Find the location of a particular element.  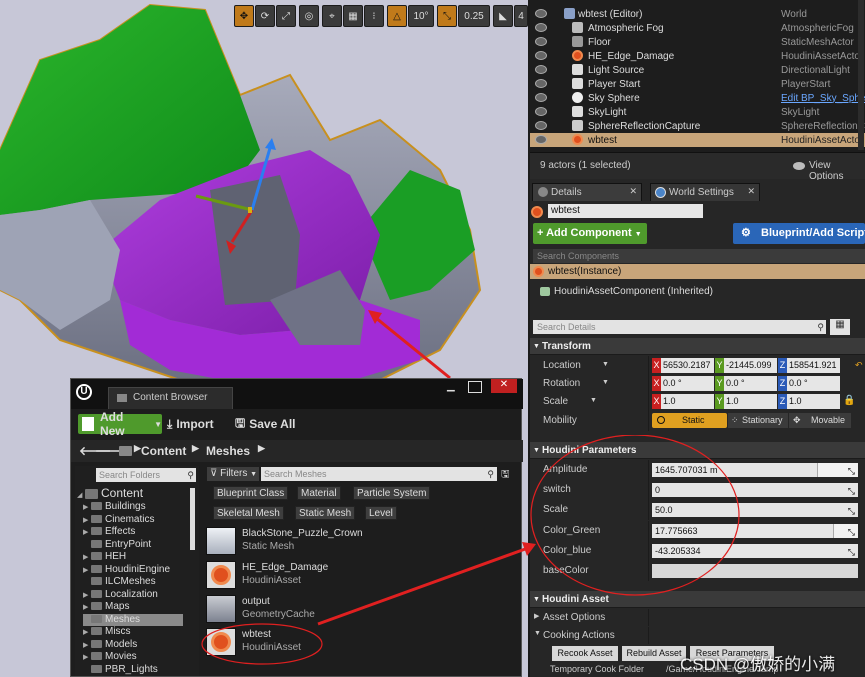

outliner-scrollbar is located at coordinates (861, 75).